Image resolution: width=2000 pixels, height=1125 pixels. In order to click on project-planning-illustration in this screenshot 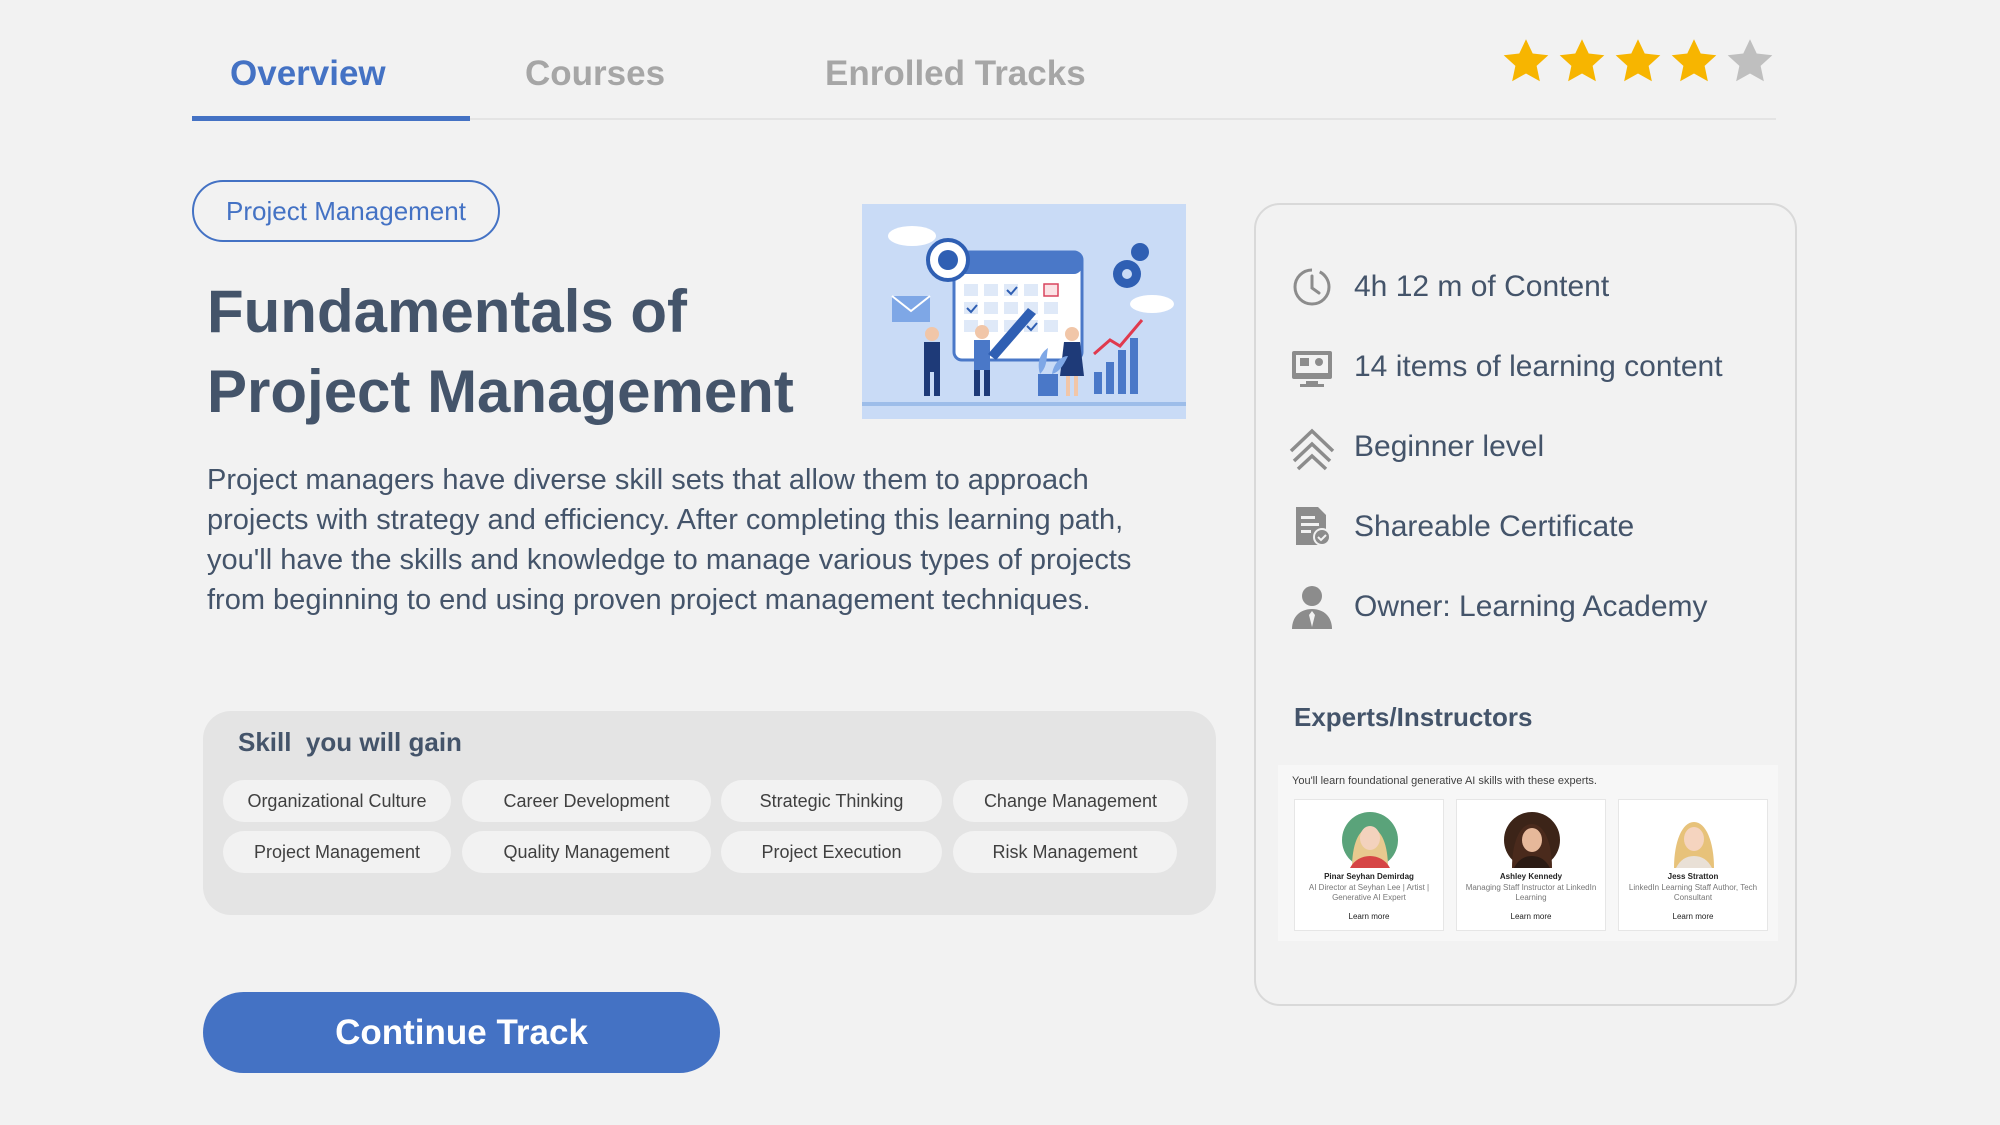, I will do `click(1024, 311)`.